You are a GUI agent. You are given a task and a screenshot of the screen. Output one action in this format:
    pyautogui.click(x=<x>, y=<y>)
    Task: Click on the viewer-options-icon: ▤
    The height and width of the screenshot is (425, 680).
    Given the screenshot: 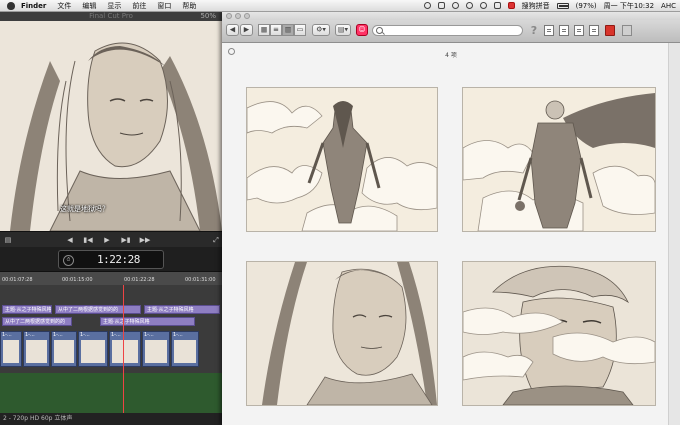 What is the action you would take?
    pyautogui.click(x=8, y=240)
    